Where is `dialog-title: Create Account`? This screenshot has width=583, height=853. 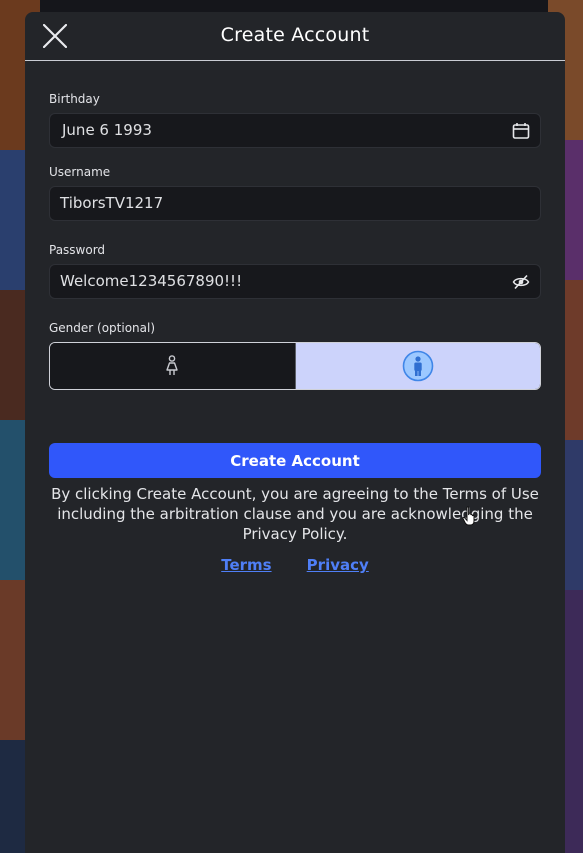 dialog-title: Create Account is located at coordinates (295, 35).